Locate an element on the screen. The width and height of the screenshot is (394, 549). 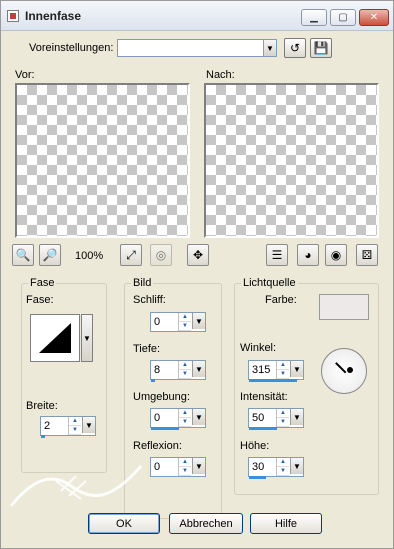
fit-window-button: ⤢ is located at coordinates (131, 255).